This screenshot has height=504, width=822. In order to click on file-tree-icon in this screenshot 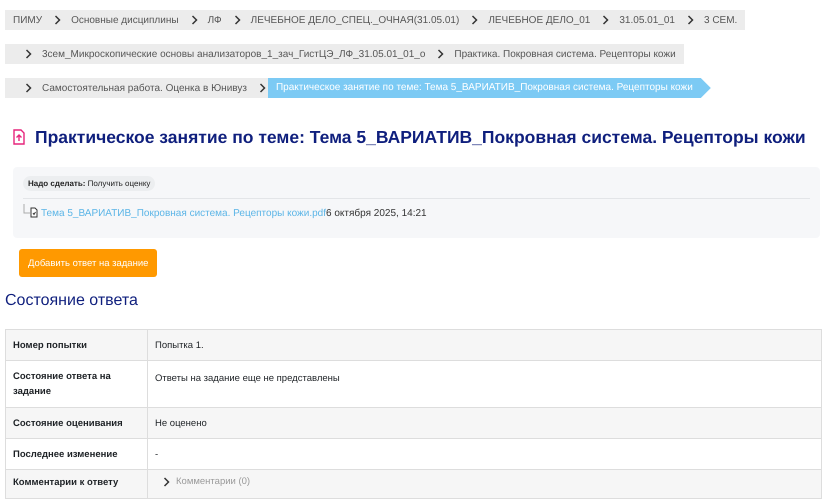, I will do `click(31, 211)`.